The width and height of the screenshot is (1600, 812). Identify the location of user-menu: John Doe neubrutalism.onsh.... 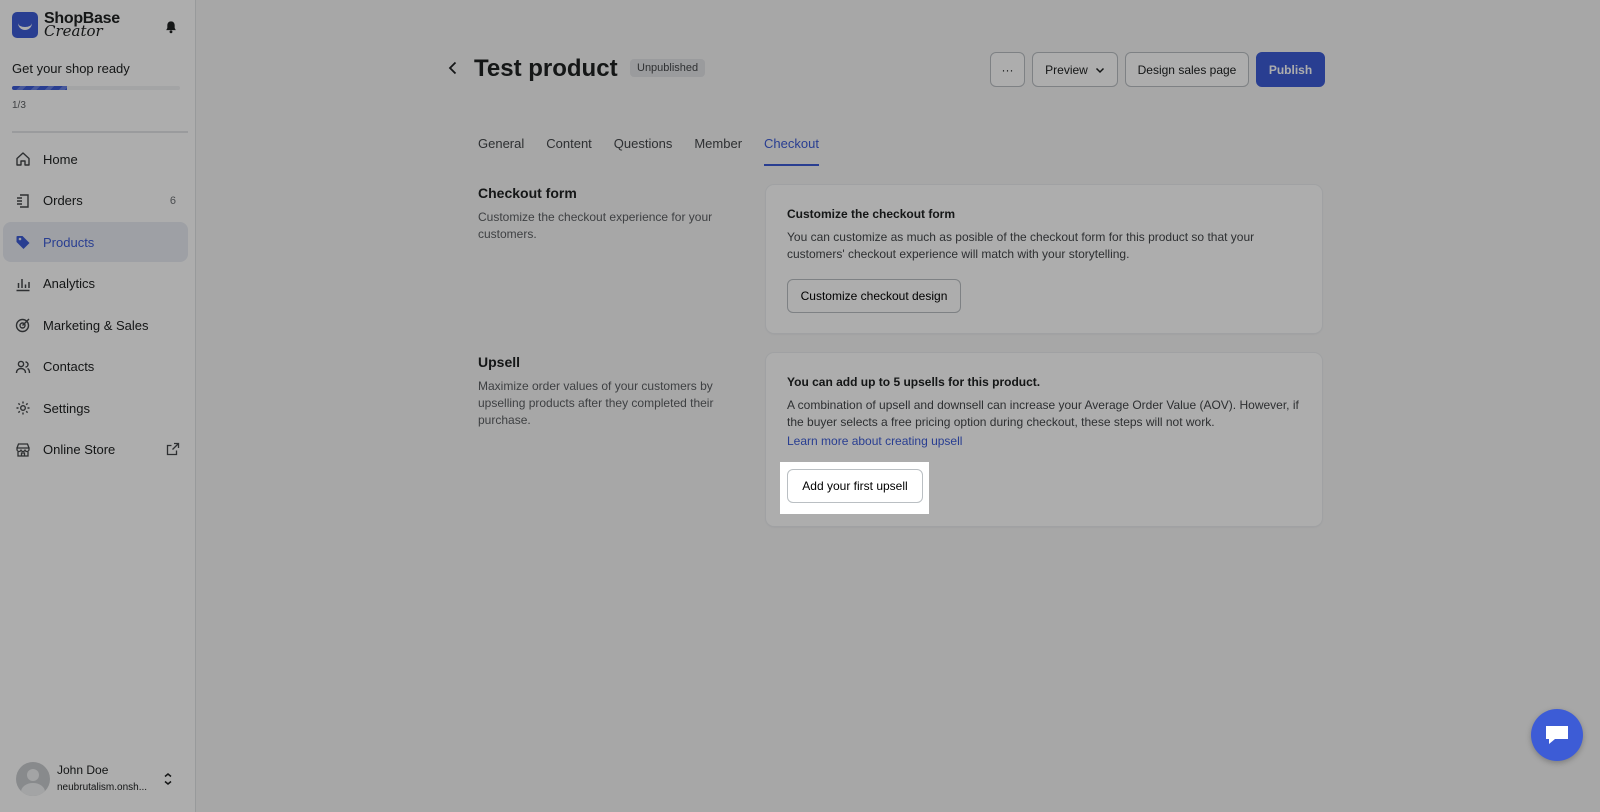
(102, 780).